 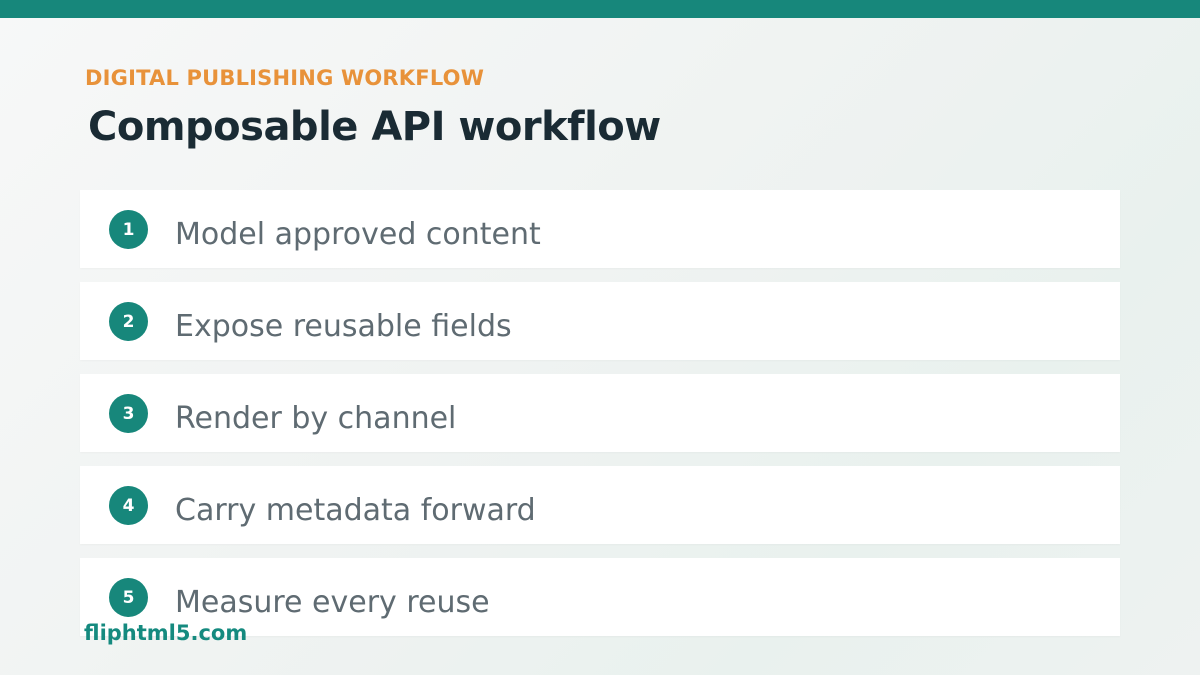 I want to click on step-card-3: 3 Render by channel, so click(x=600, y=413).